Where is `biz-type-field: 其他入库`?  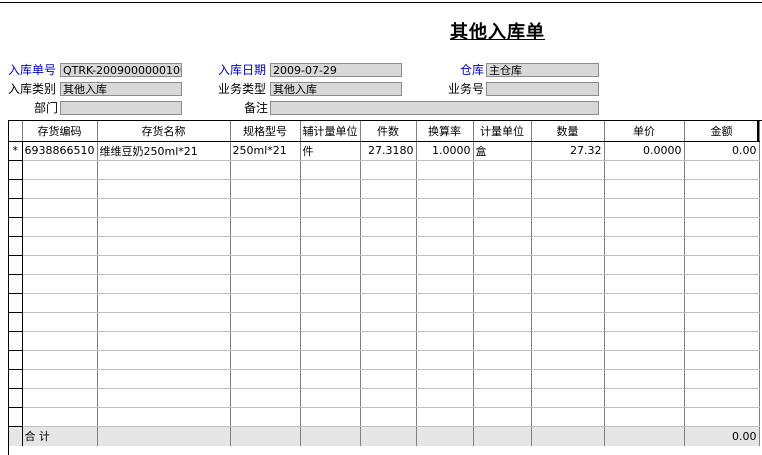
biz-type-field: 其他入库 is located at coordinates (336, 89).